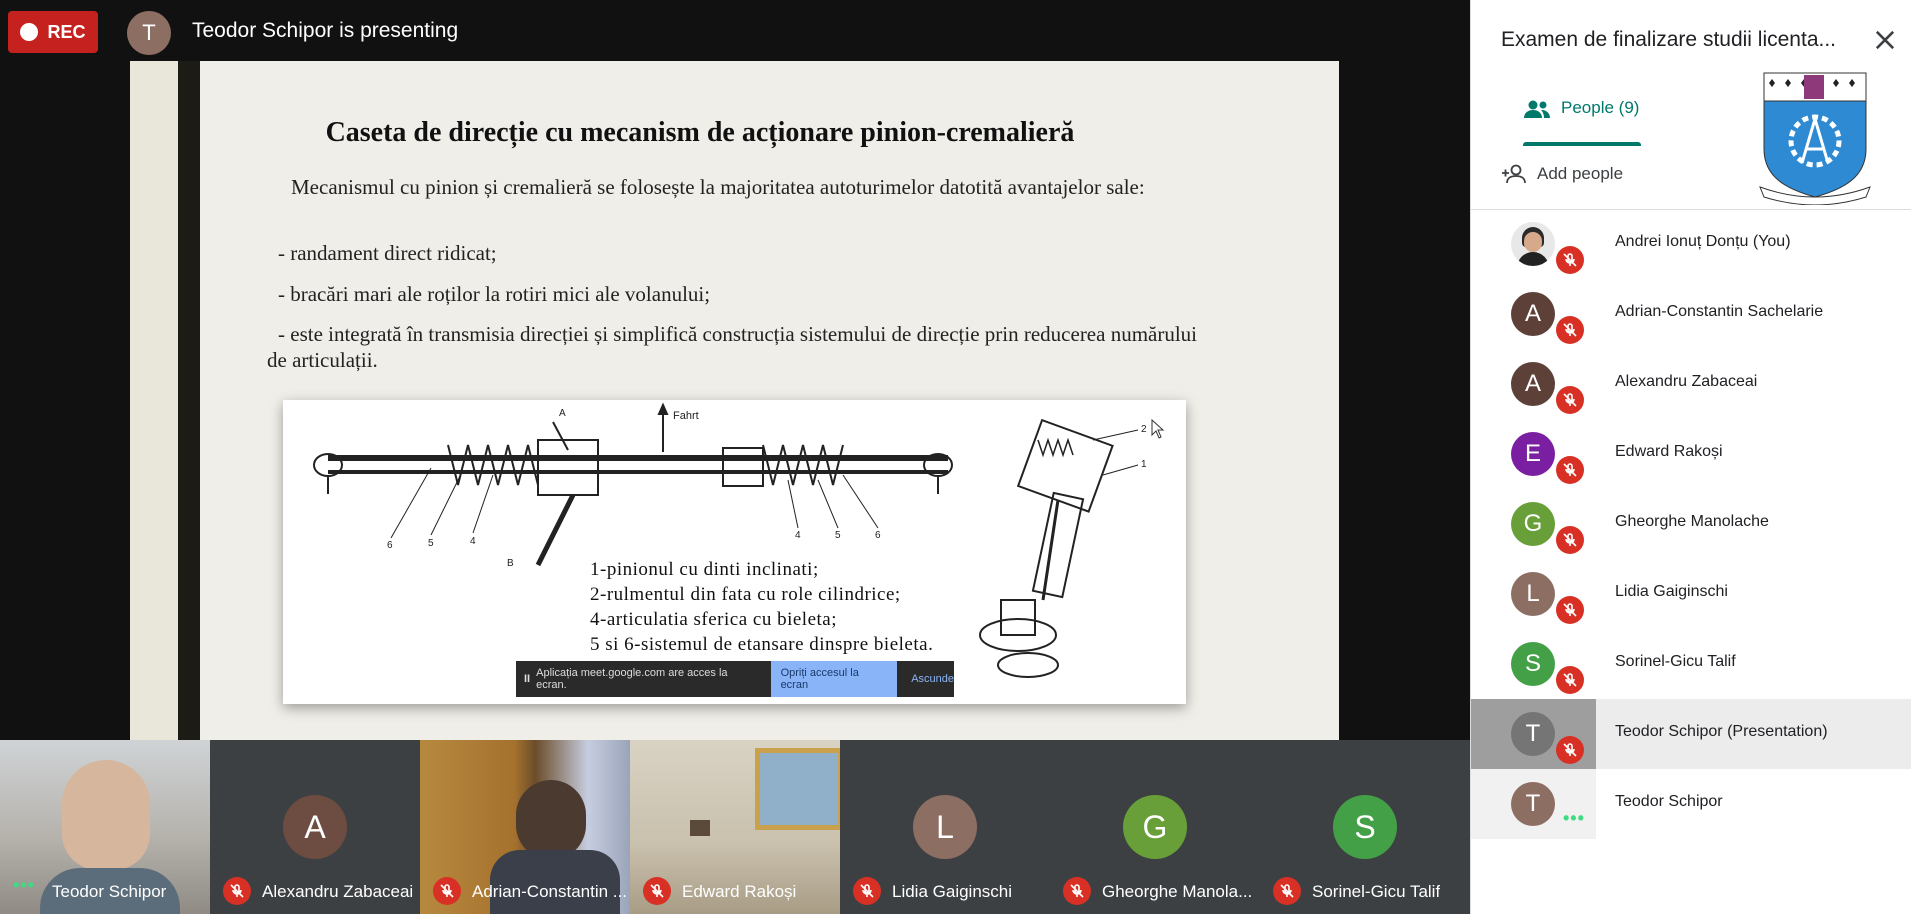 This screenshot has height=914, width=1911. What do you see at coordinates (932, 679) in the screenshot?
I see `hide-button: Ascunde` at bounding box center [932, 679].